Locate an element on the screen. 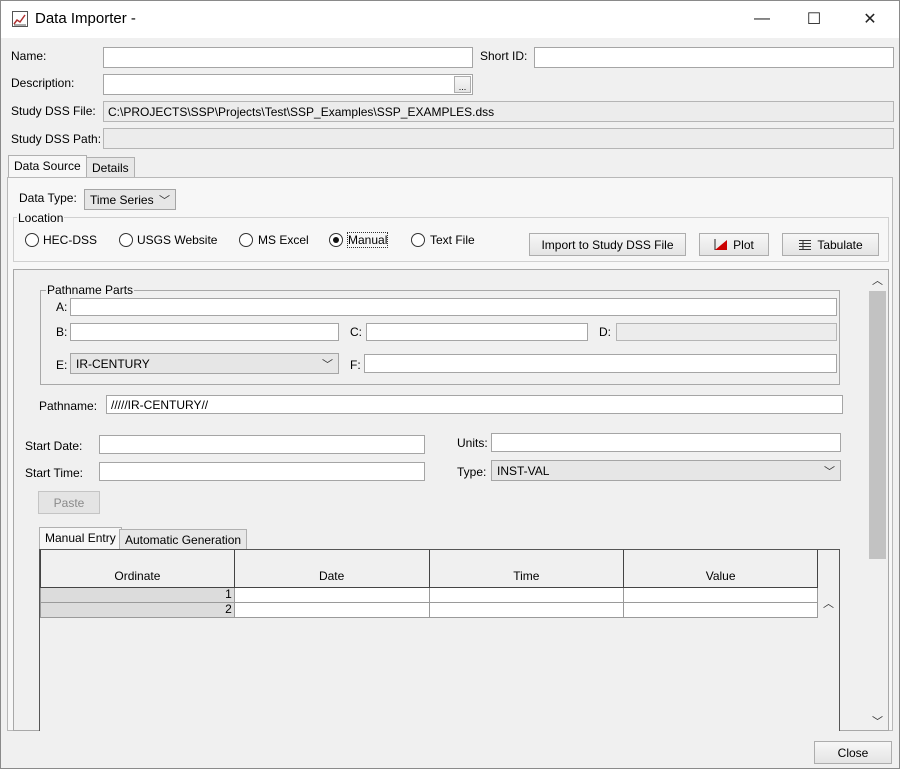 The height and width of the screenshot is (769, 900). units-label: Units: is located at coordinates (472, 443).